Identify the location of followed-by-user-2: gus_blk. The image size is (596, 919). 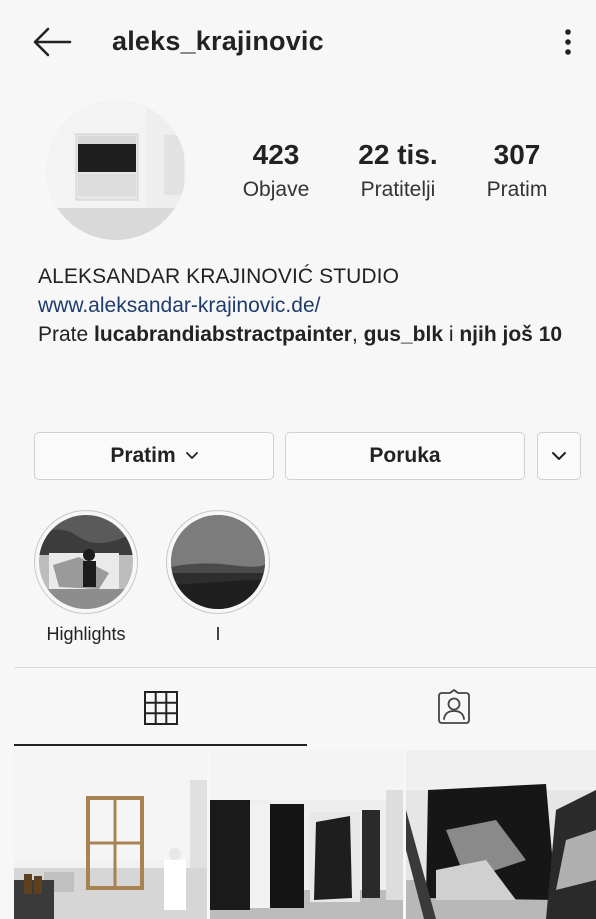
(403, 334).